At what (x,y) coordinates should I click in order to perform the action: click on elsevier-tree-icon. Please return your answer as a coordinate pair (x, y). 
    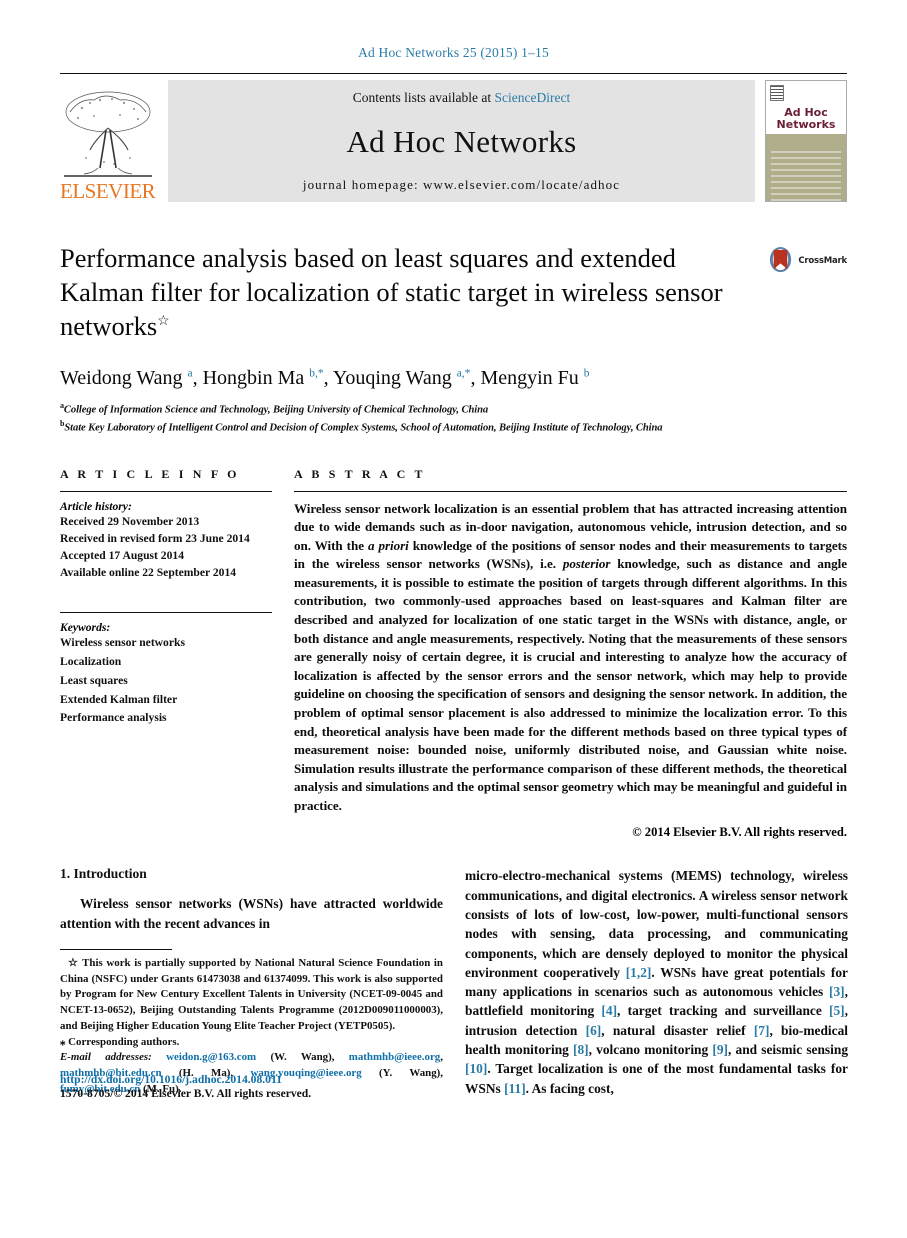
    Looking at the image, I should click on (108, 134).